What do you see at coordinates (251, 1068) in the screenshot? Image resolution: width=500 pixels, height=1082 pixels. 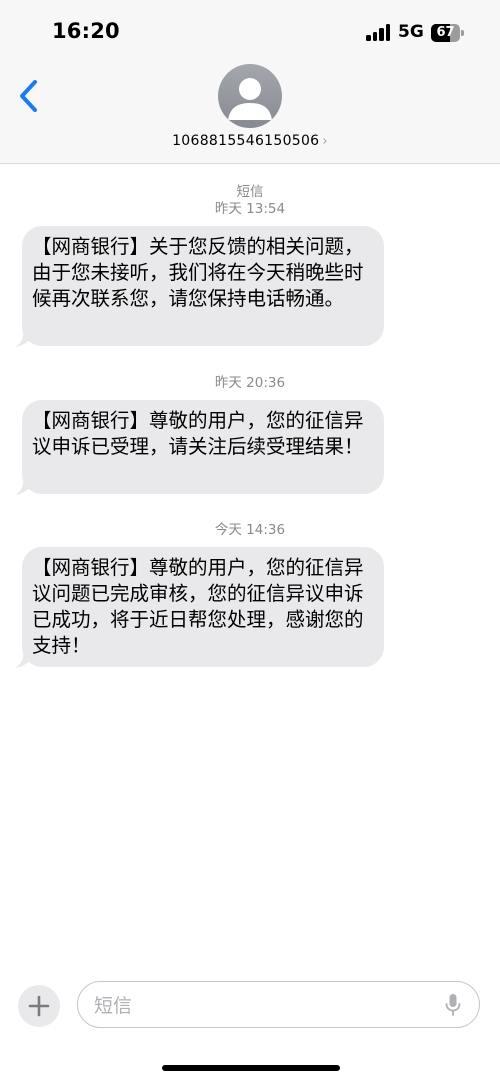 I see `home-indicator` at bounding box center [251, 1068].